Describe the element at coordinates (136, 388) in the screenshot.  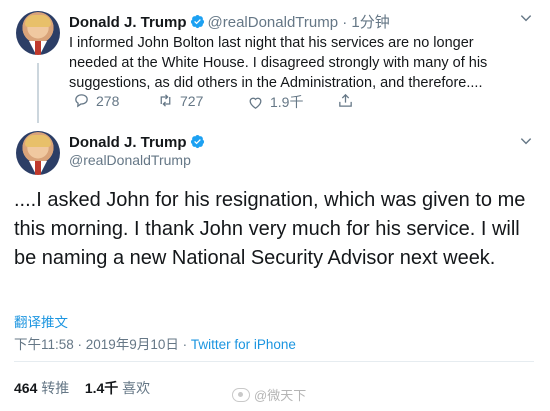
I see `like-stat-label: 喜欢` at that location.